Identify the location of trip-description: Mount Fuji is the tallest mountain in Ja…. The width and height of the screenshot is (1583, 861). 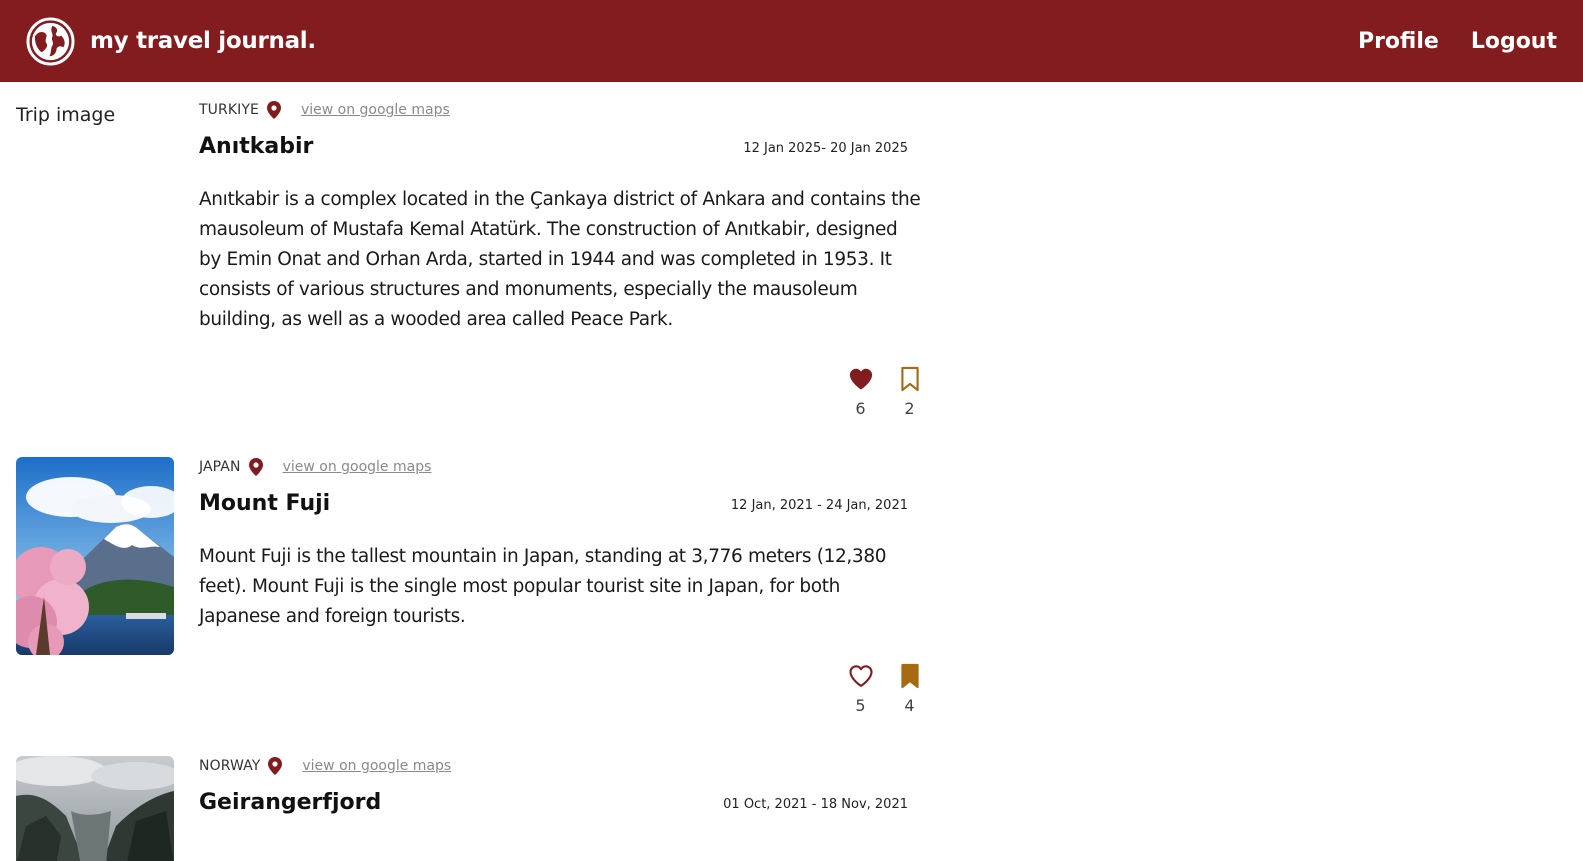
(543, 586).